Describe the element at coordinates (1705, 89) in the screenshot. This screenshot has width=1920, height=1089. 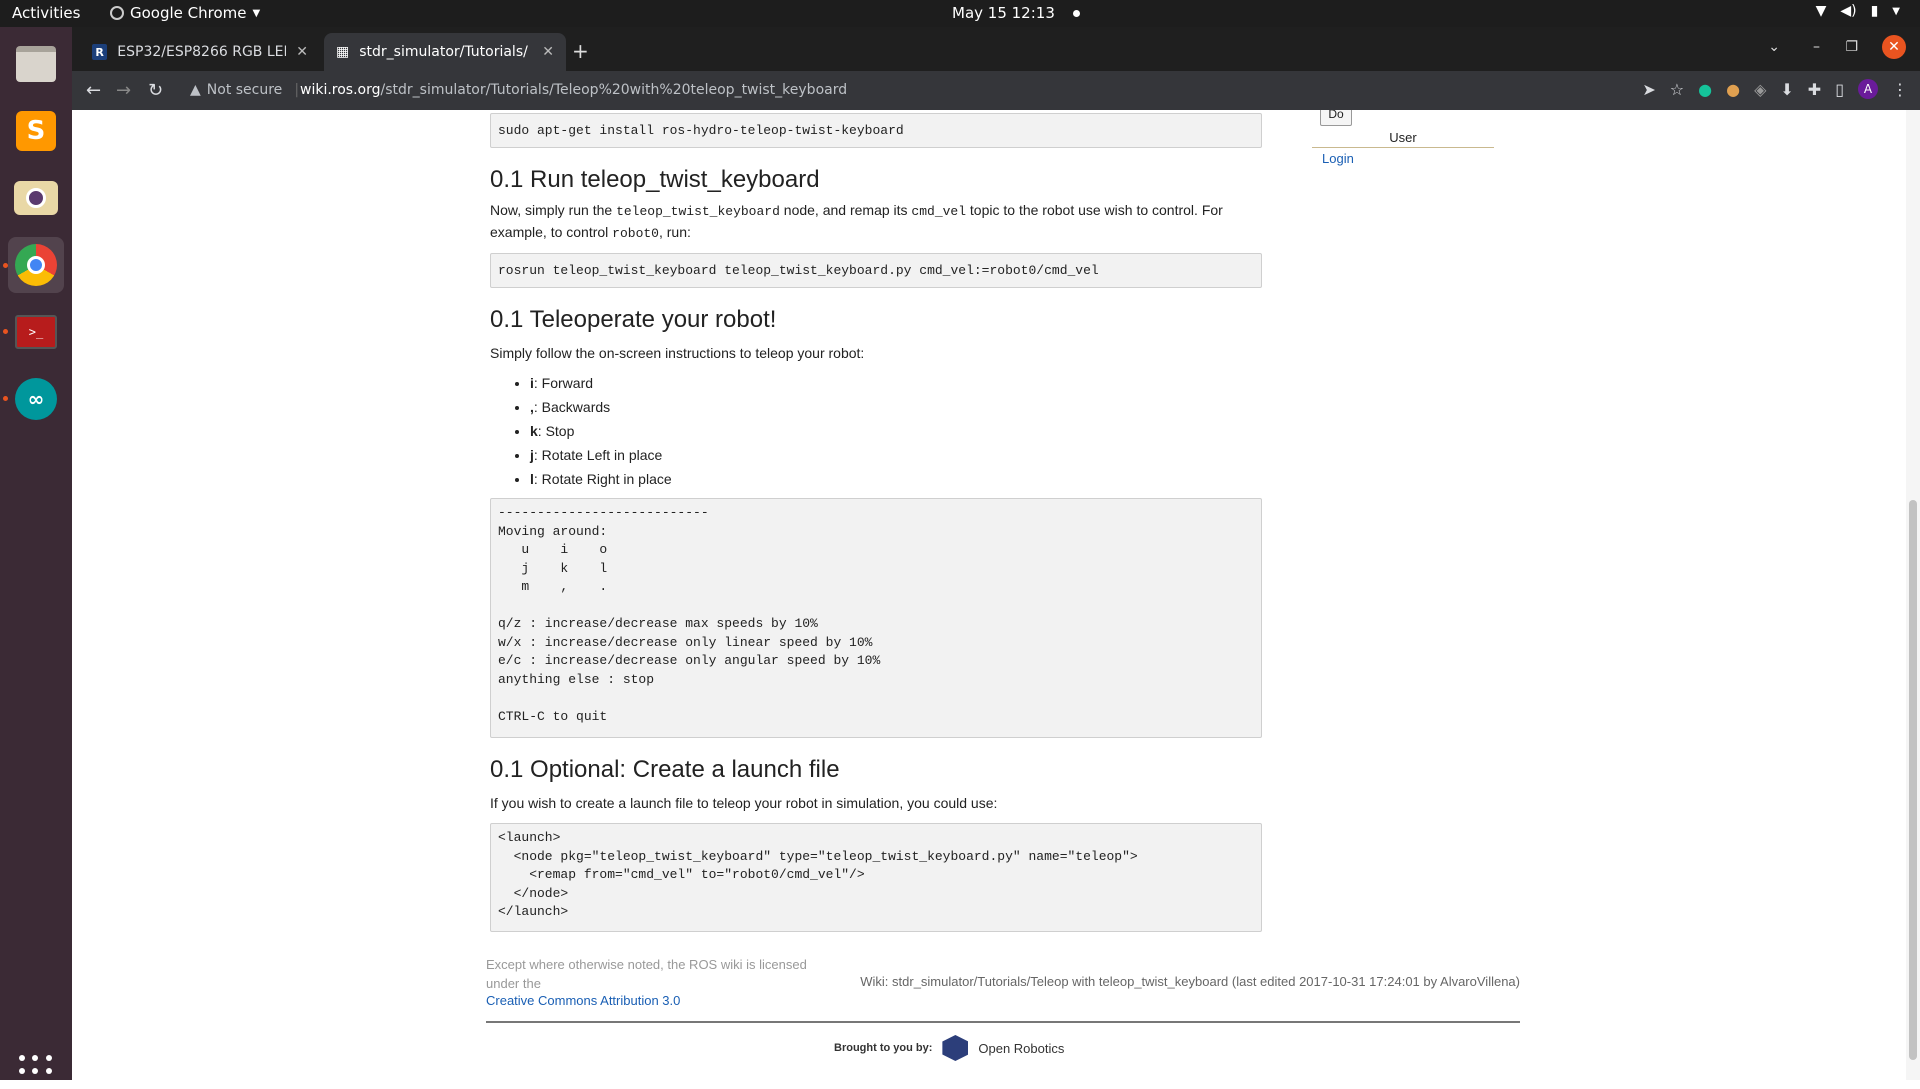
I see `grammarly-icon: ●` at that location.